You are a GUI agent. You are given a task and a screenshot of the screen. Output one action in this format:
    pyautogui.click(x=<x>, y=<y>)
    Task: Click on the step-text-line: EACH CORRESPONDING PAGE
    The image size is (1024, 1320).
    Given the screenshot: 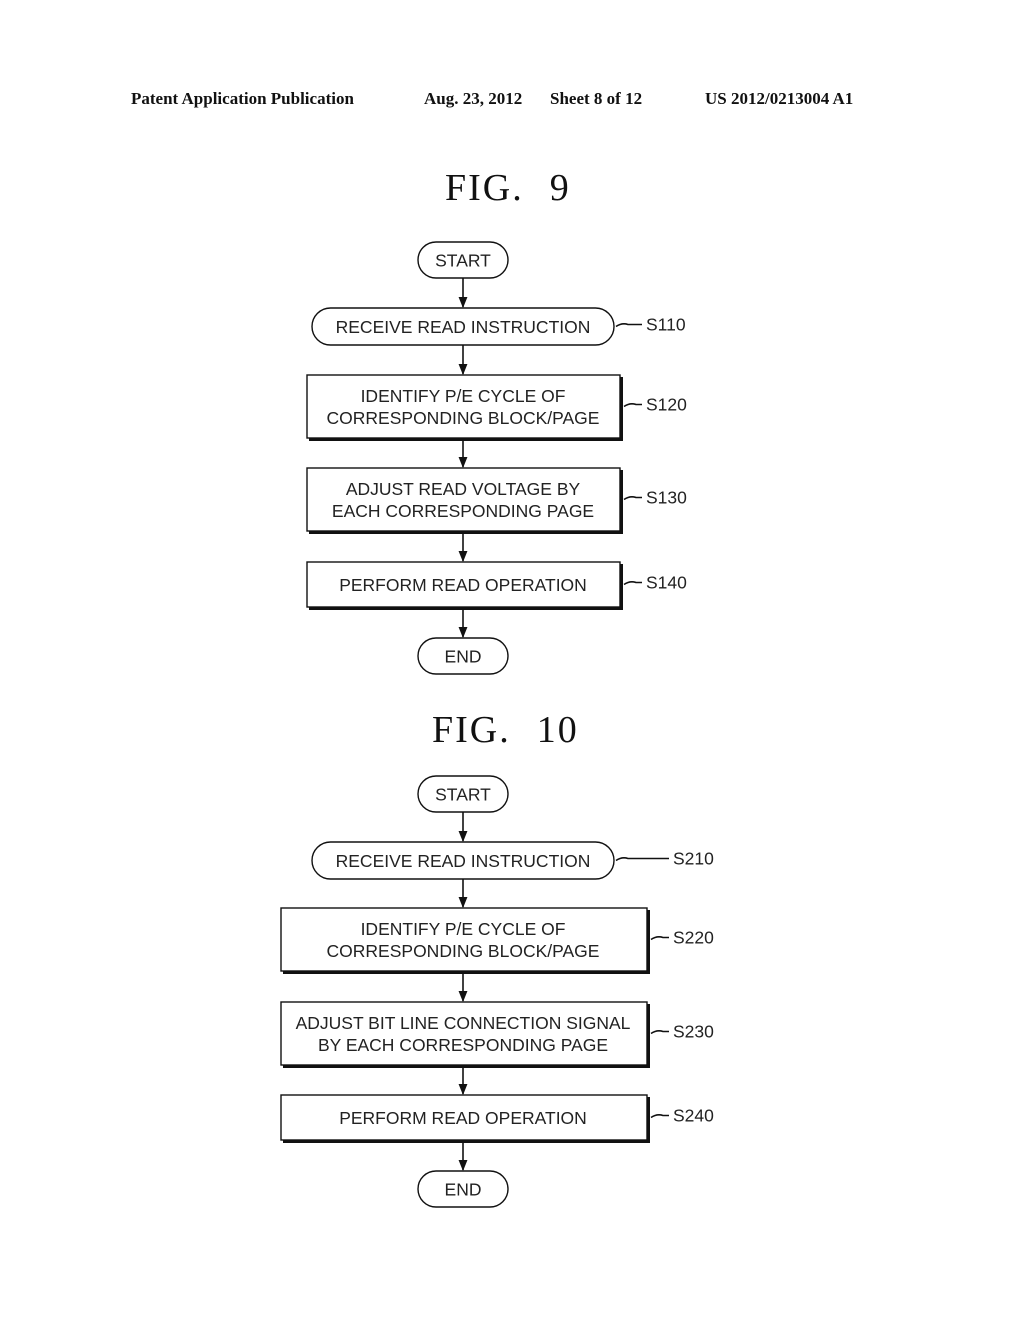 What is the action you would take?
    pyautogui.click(x=463, y=511)
    